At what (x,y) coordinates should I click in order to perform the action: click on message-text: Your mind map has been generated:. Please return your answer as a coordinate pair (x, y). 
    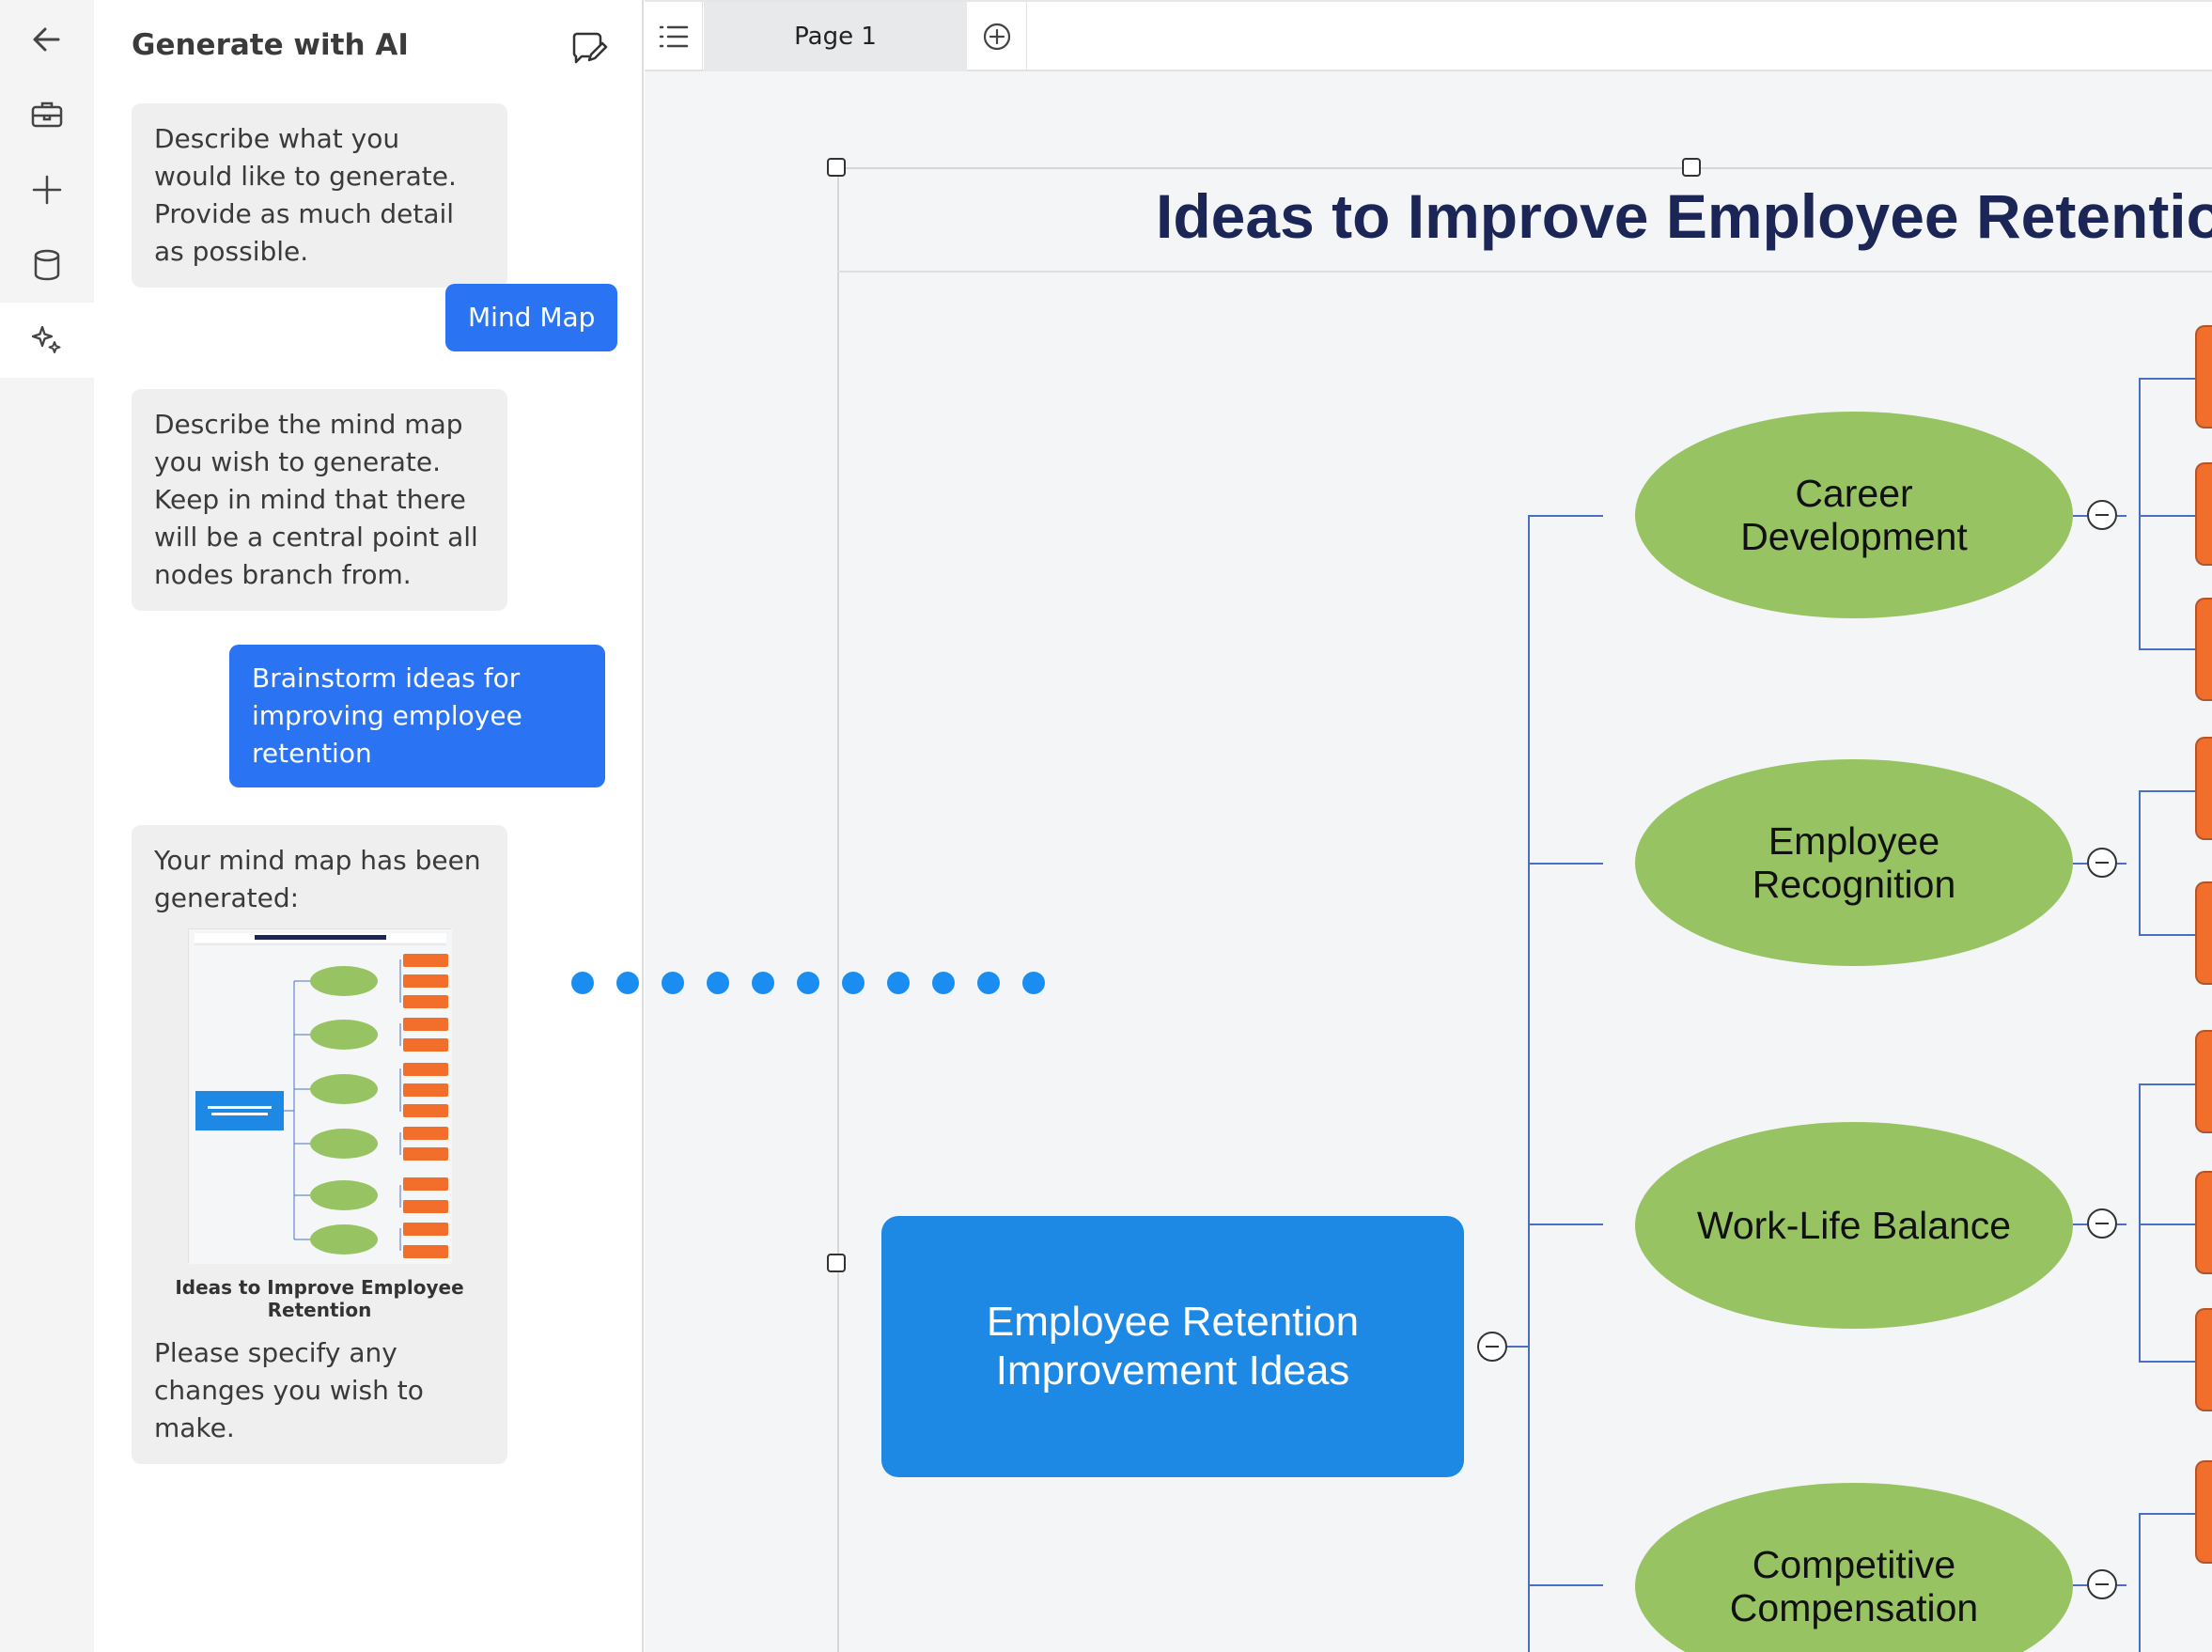
    Looking at the image, I should click on (317, 879).